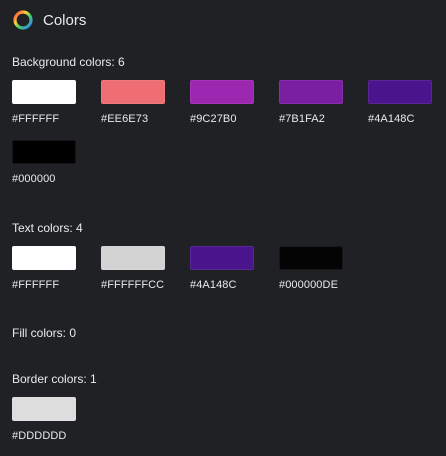 This screenshot has height=456, width=446. I want to click on swatch-label: #FFFFFFCC, so click(133, 285).